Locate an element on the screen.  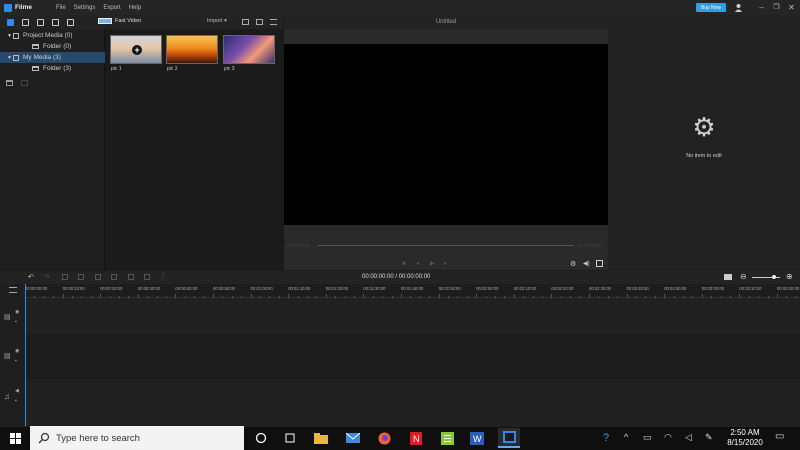
snapshot-icon is located at coordinates (728, 277).